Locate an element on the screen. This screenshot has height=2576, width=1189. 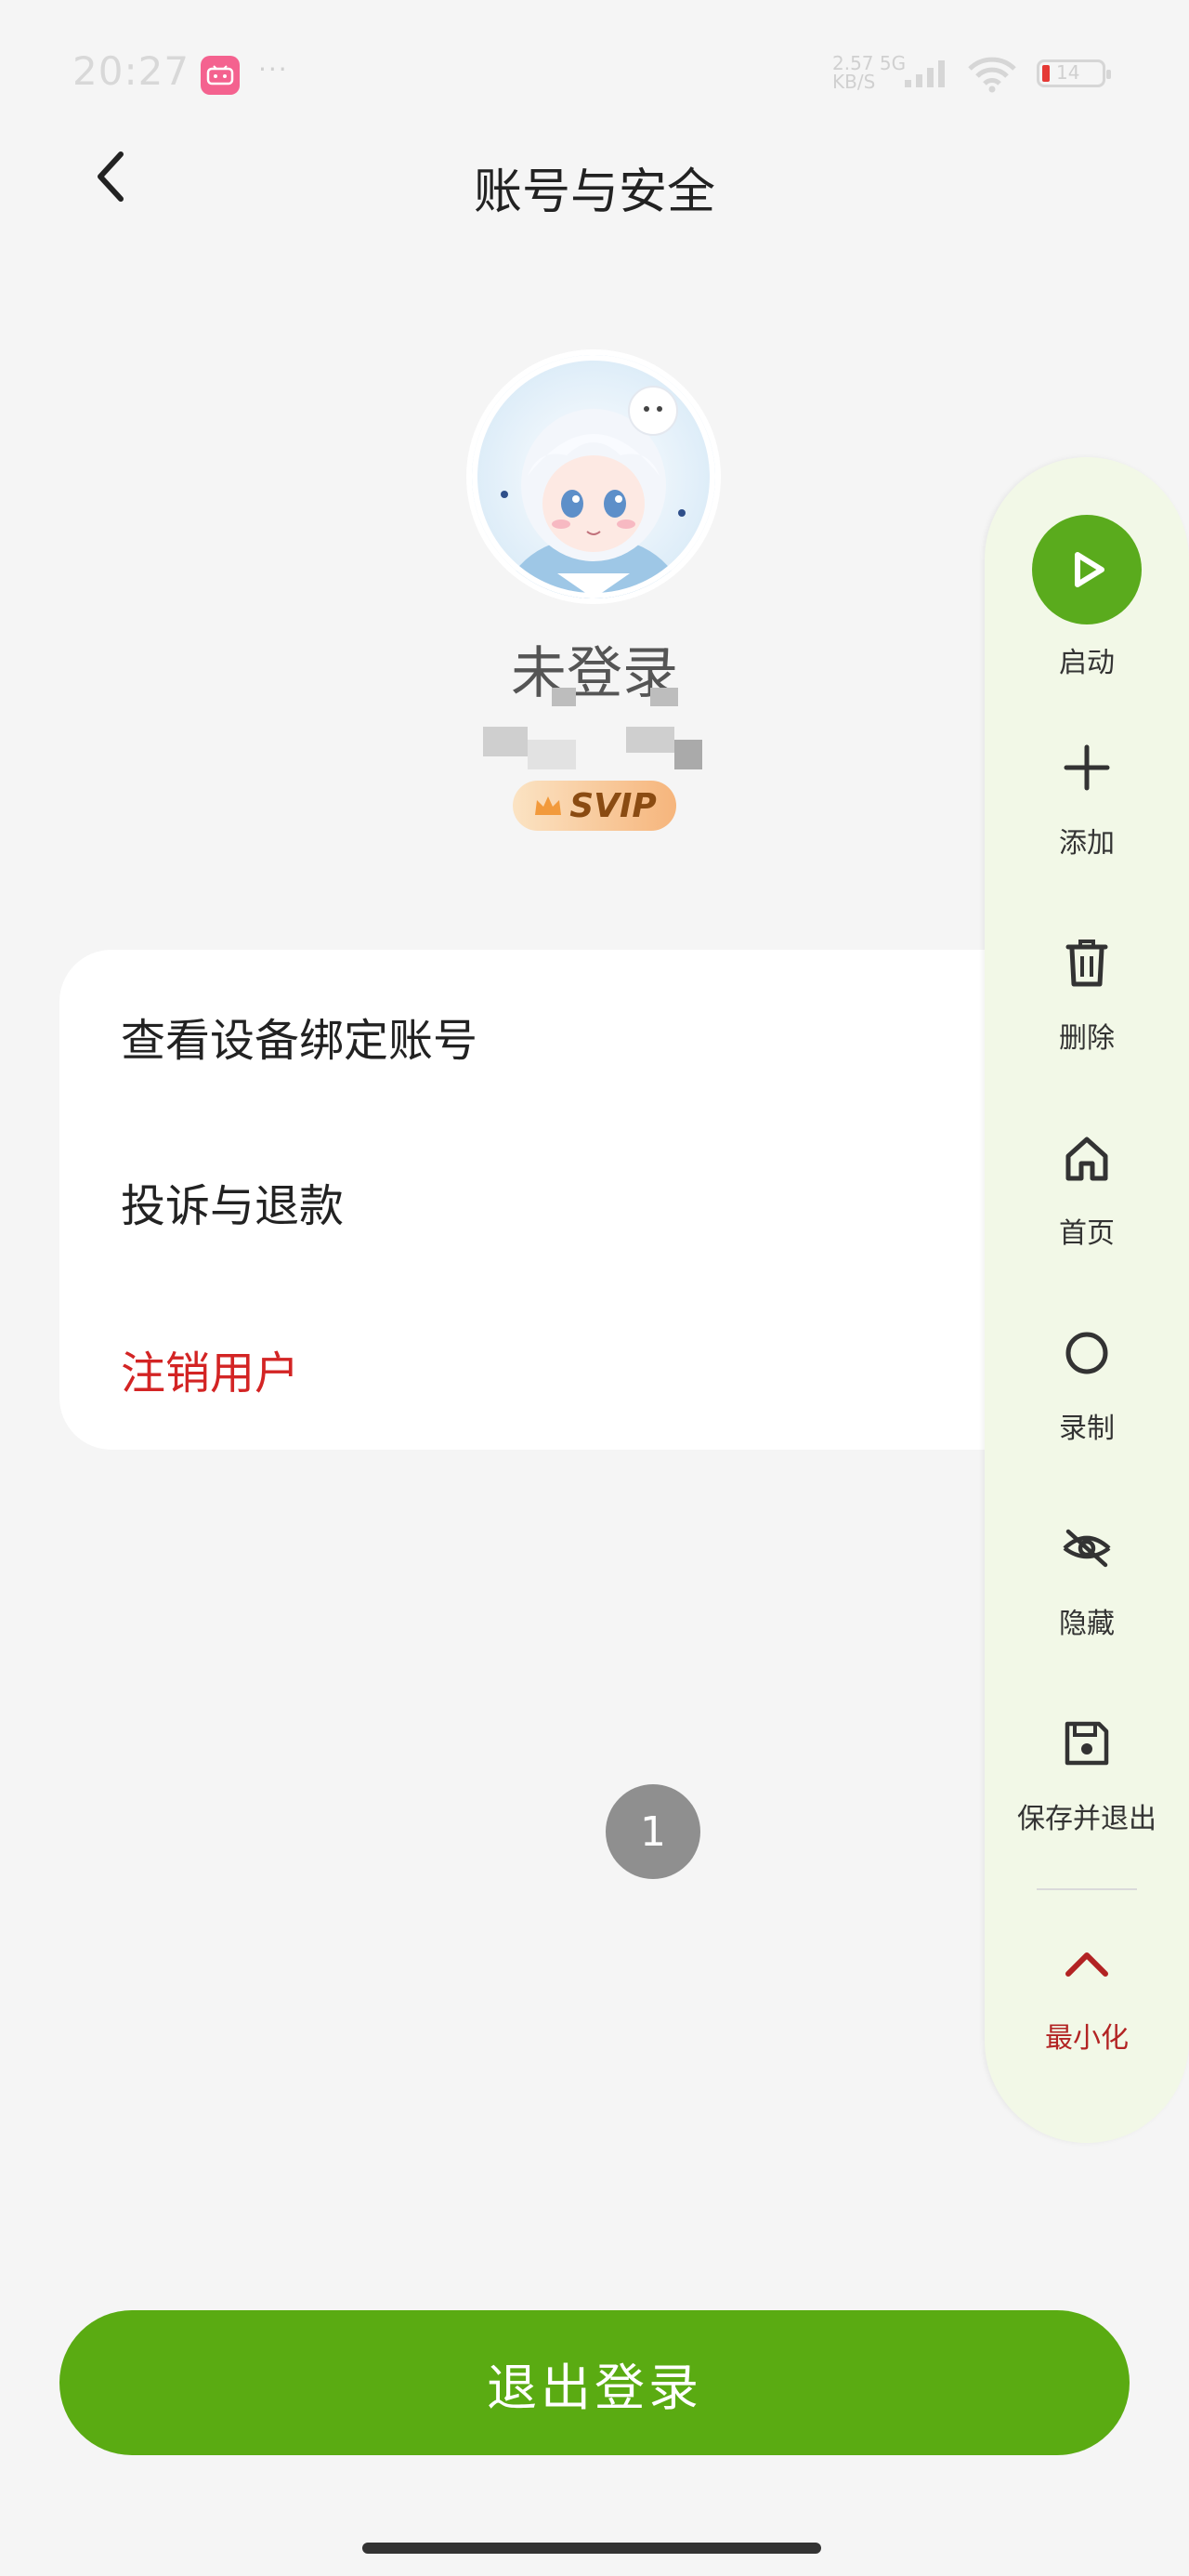
save-and-exit-label: 保存并退出 is located at coordinates (1086, 1819).